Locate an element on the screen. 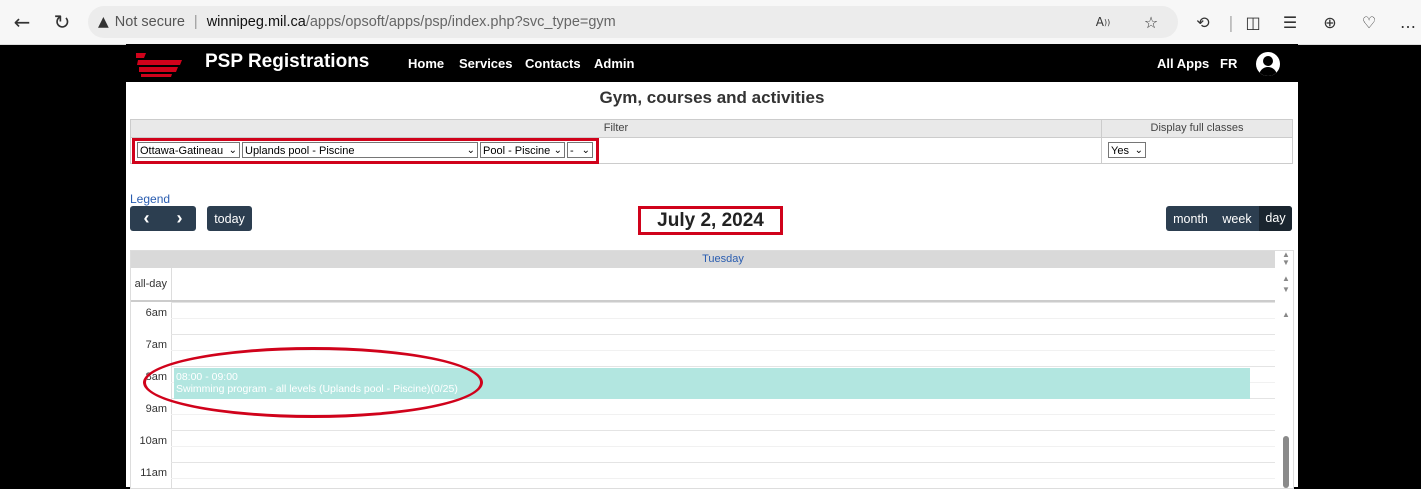 The height and width of the screenshot is (489, 1421). nav-language-toggle: FR is located at coordinates (1228, 63).